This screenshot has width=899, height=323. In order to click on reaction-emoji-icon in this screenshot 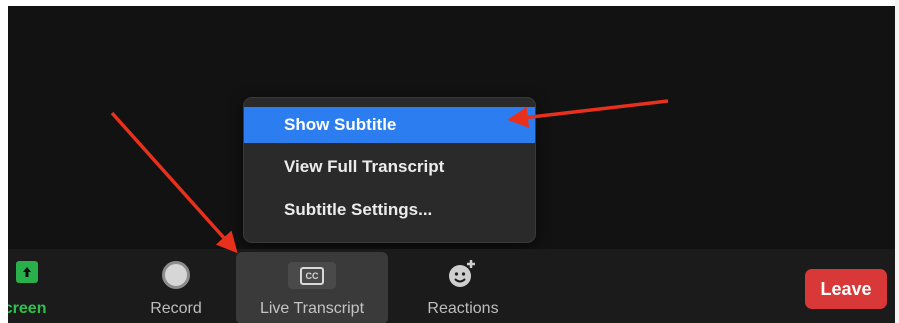, I will do `click(462, 274)`.